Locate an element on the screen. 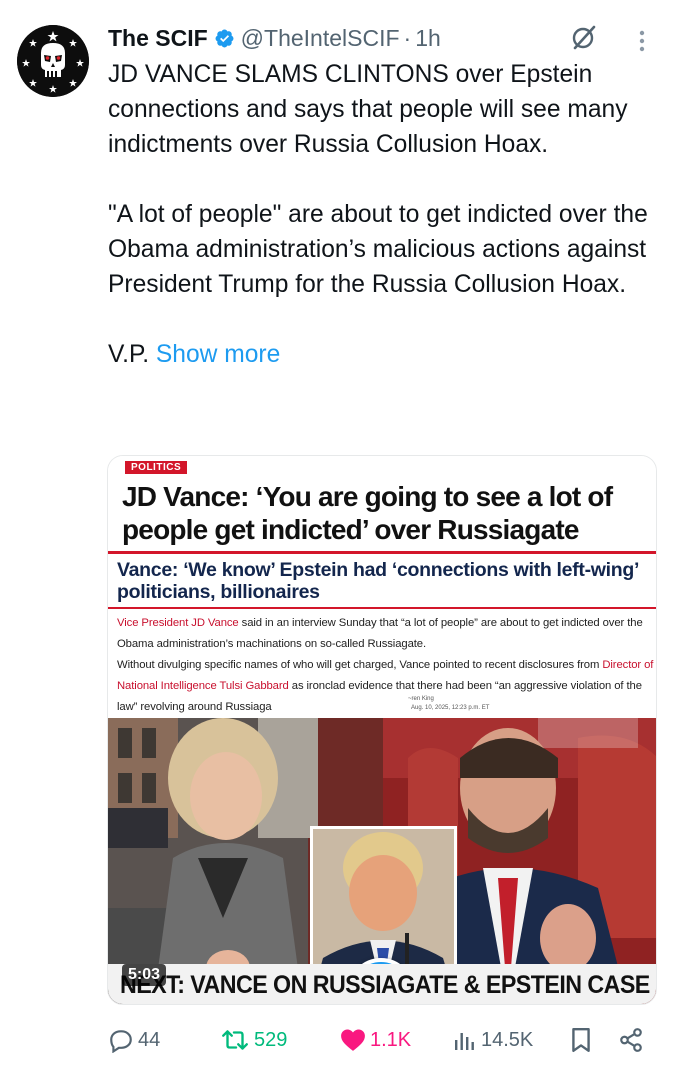  grok-icon is located at coordinates (584, 38).